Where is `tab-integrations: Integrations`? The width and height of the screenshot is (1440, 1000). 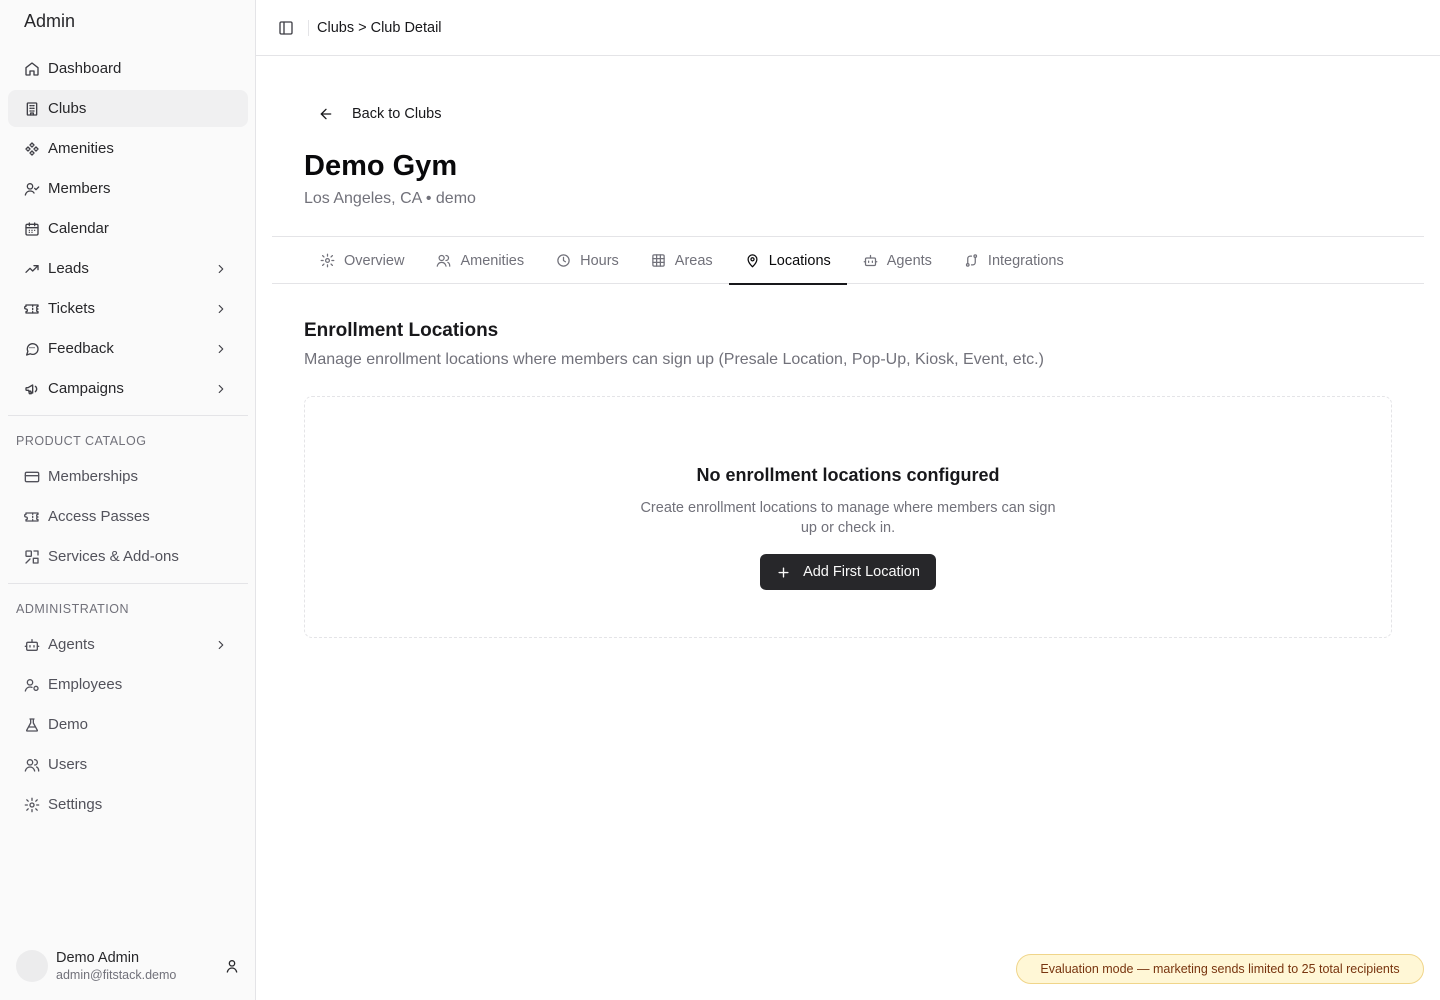
tab-integrations: Integrations is located at coordinates (1014, 260).